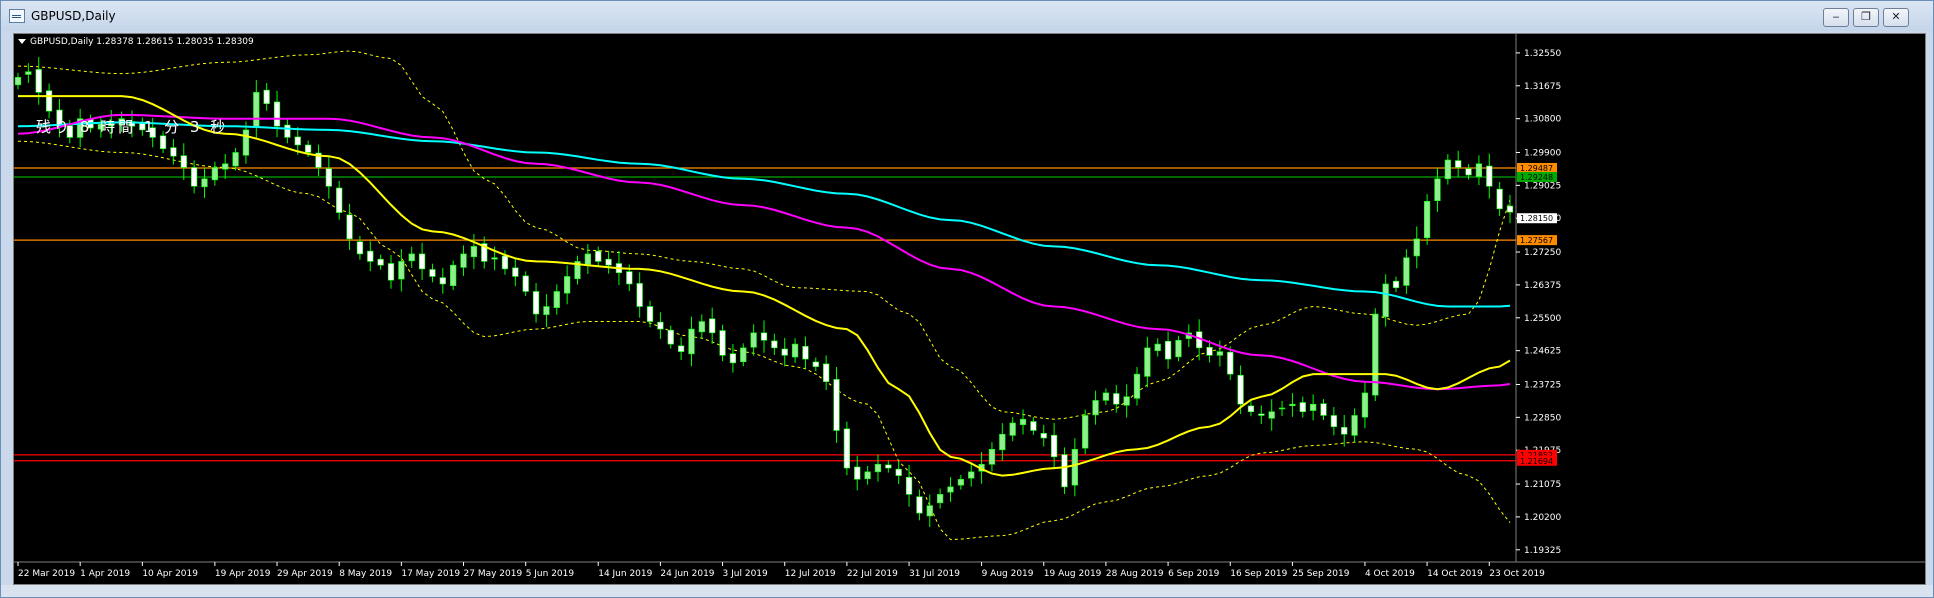  What do you see at coordinates (1542, 186) in the screenshot?
I see `price-tick-label: 1.29025` at bounding box center [1542, 186].